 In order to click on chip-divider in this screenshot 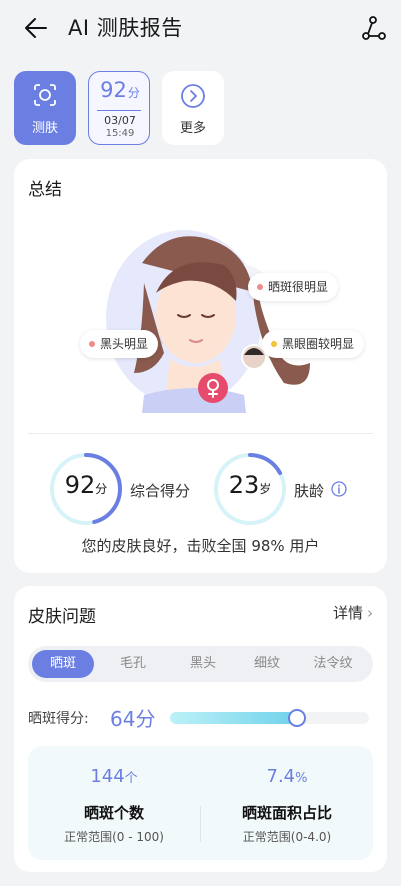, I will do `click(119, 110)`.